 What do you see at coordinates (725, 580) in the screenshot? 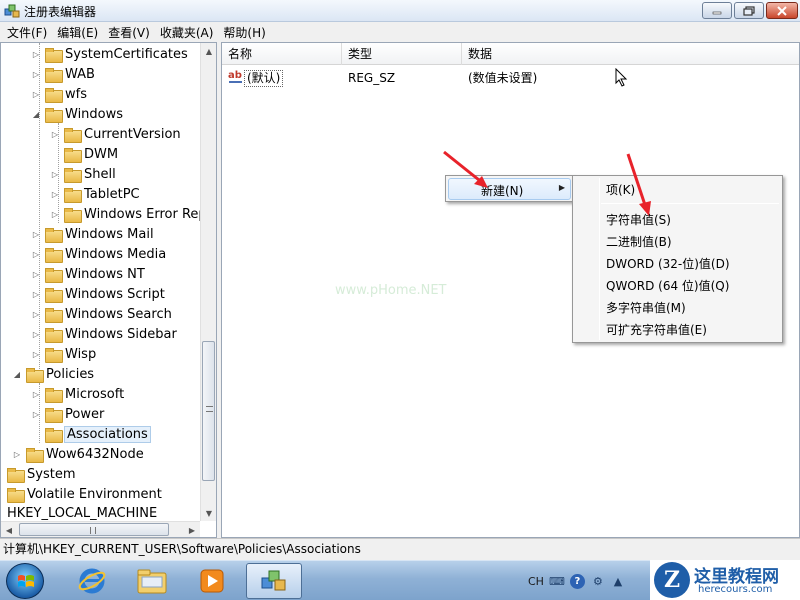
I see `watermark-badge: Z 这里教程网 herecours.com` at bounding box center [725, 580].